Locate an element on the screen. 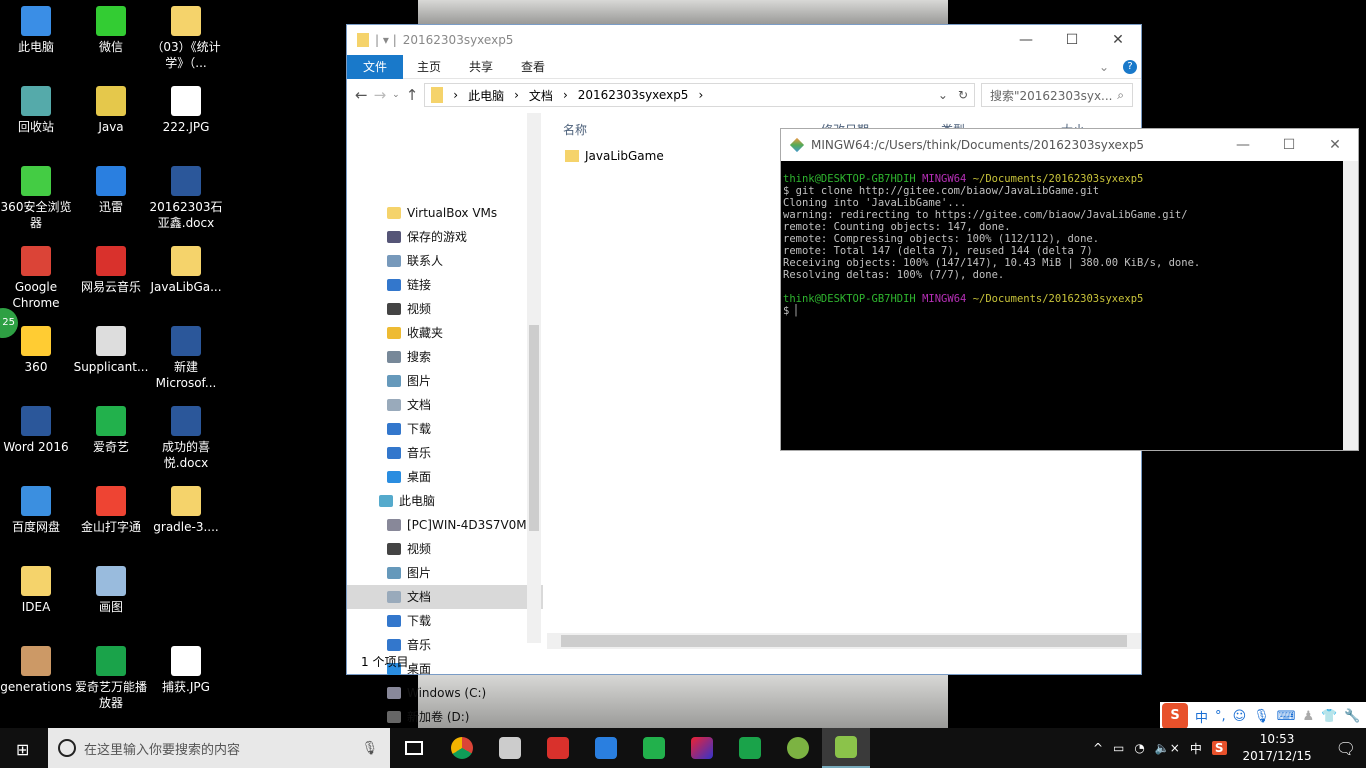 The image size is (1366, 768). git-bash-icon is located at coordinates (846, 748).